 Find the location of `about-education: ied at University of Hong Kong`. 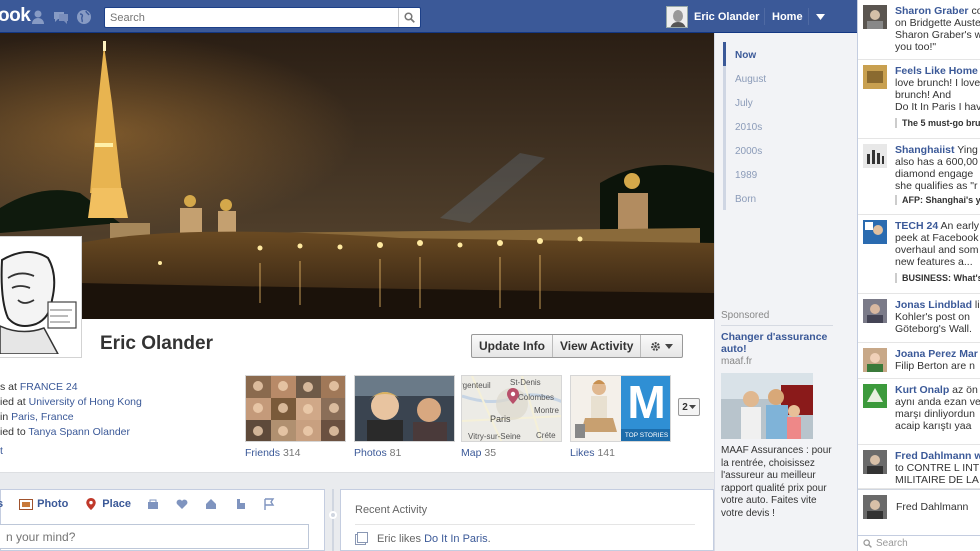

about-education: ied at University of Hong Kong is located at coordinates (71, 402).